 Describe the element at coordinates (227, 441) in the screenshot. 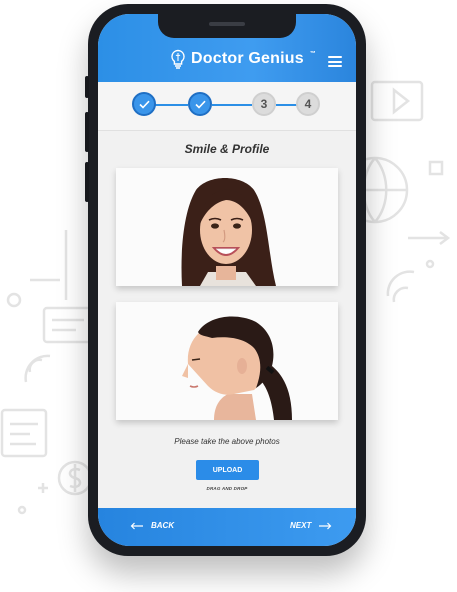

I see `instruction-text: Please take the above photos` at that location.